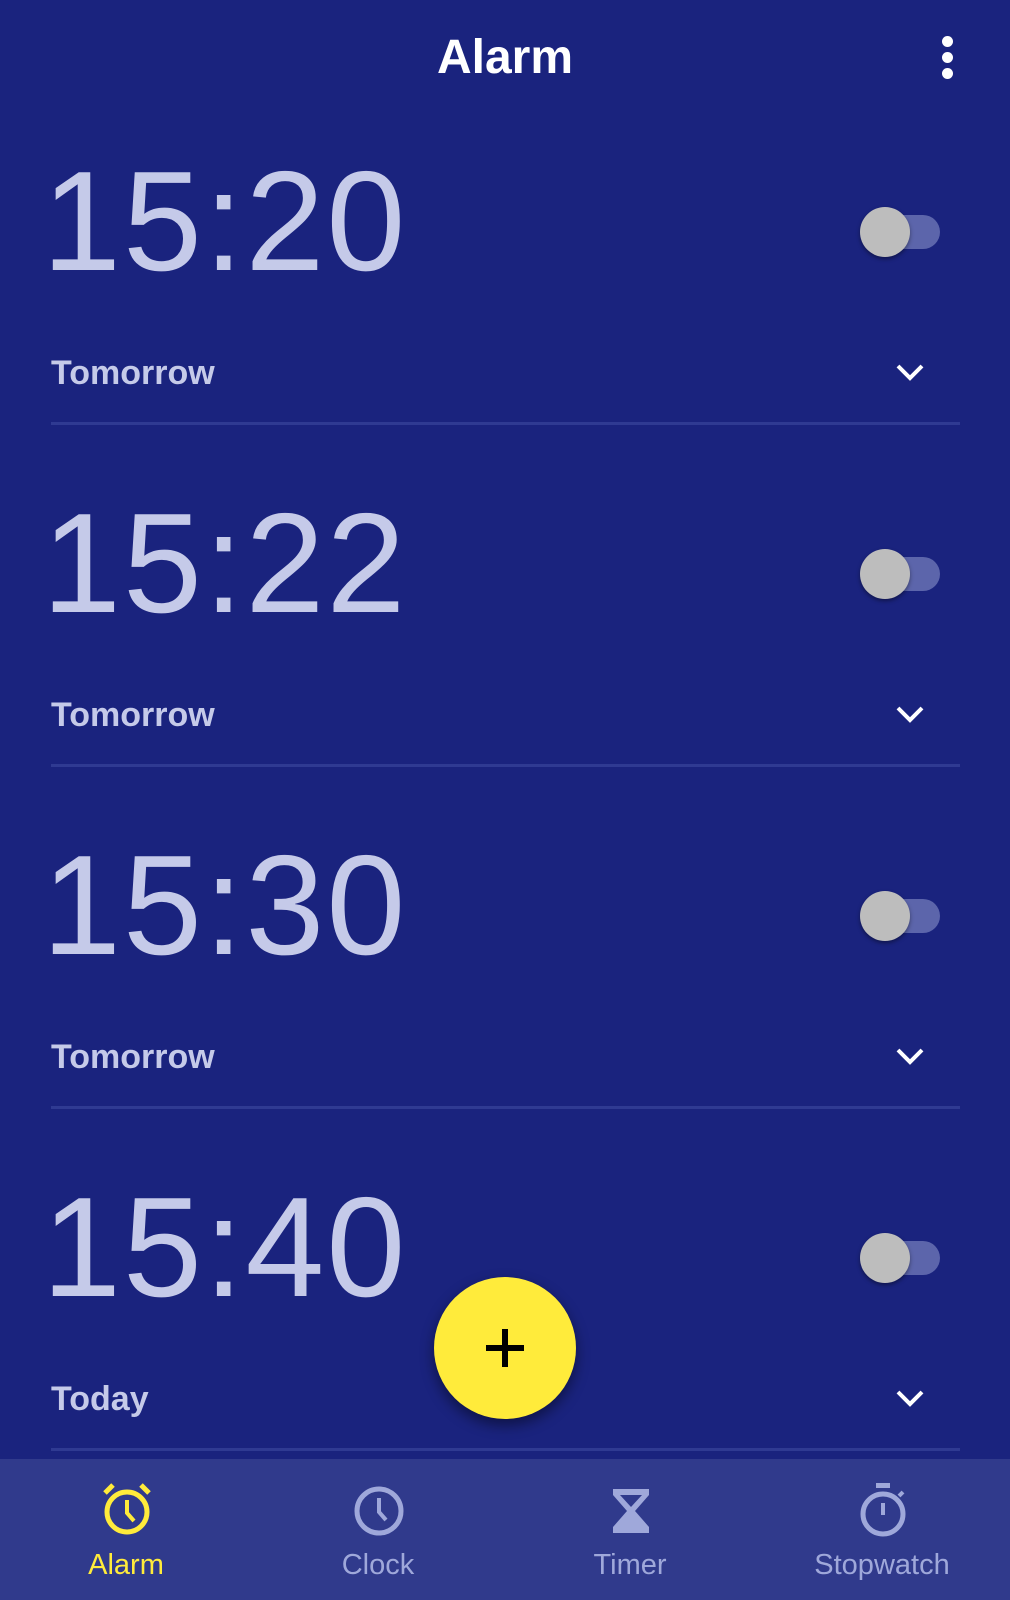  I want to click on alarm-time: 15:30, so click(224, 906).